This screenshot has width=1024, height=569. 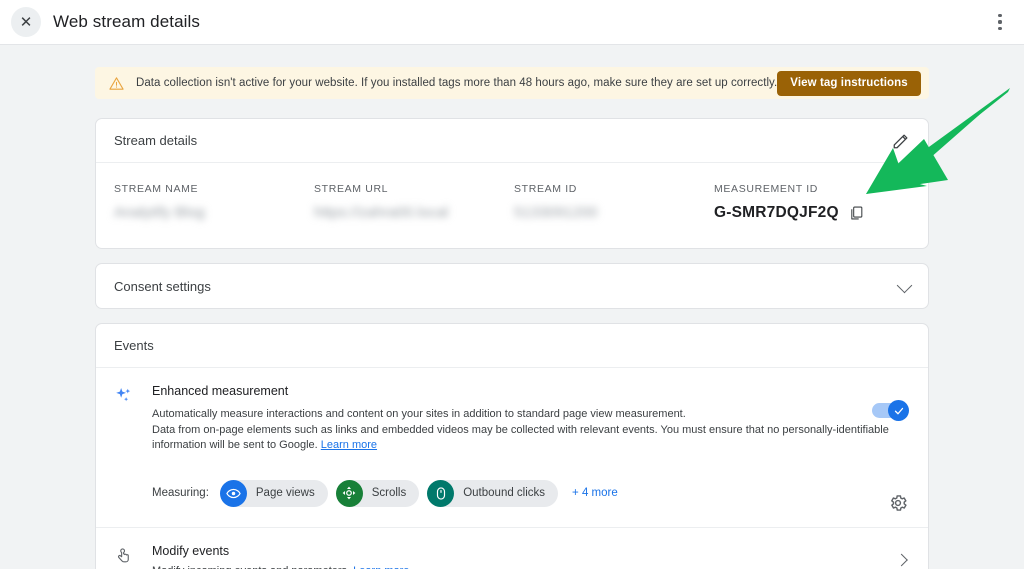 What do you see at coordinates (766, 189) in the screenshot?
I see `field-label: MEASUREMENT ID` at bounding box center [766, 189].